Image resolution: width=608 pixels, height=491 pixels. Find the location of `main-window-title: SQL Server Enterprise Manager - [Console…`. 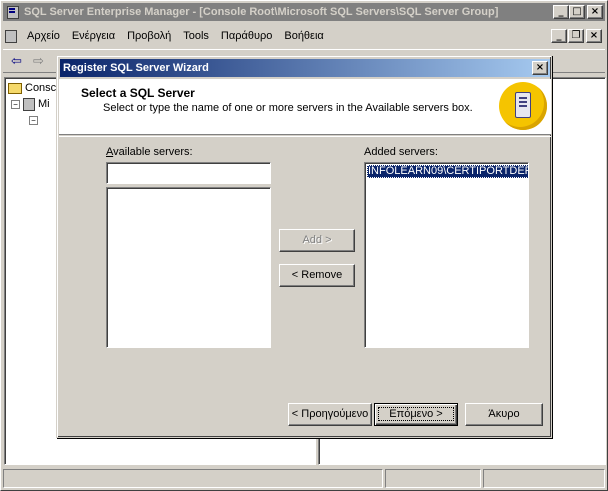

main-window-title: SQL Server Enterprise Manager - [Console… is located at coordinates (261, 12).